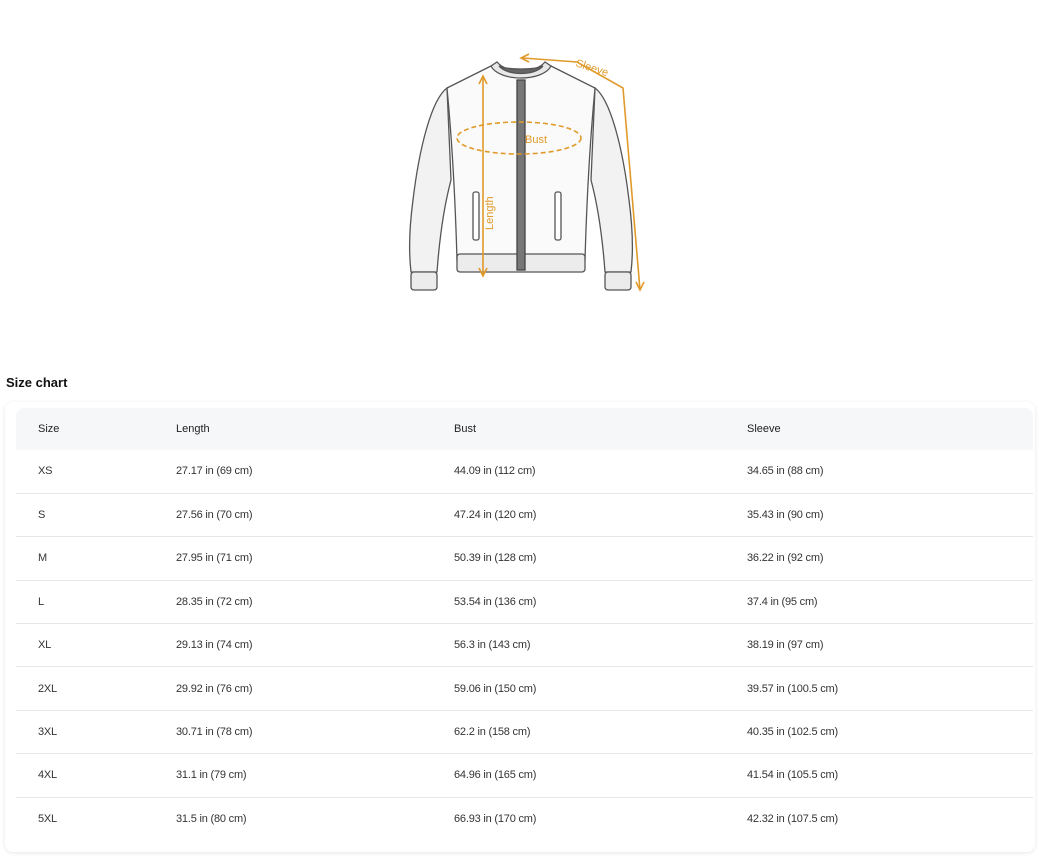 The height and width of the screenshot is (856, 1039). What do you see at coordinates (293, 558) in the screenshot?
I see `cell-length: 27.95 in (71 cm)` at bounding box center [293, 558].